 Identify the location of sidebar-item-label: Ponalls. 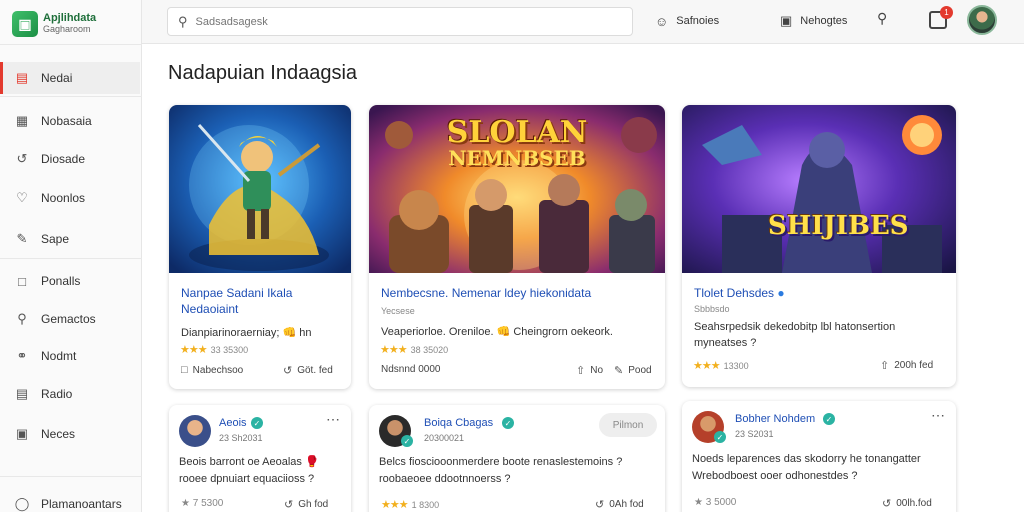
(61, 281).